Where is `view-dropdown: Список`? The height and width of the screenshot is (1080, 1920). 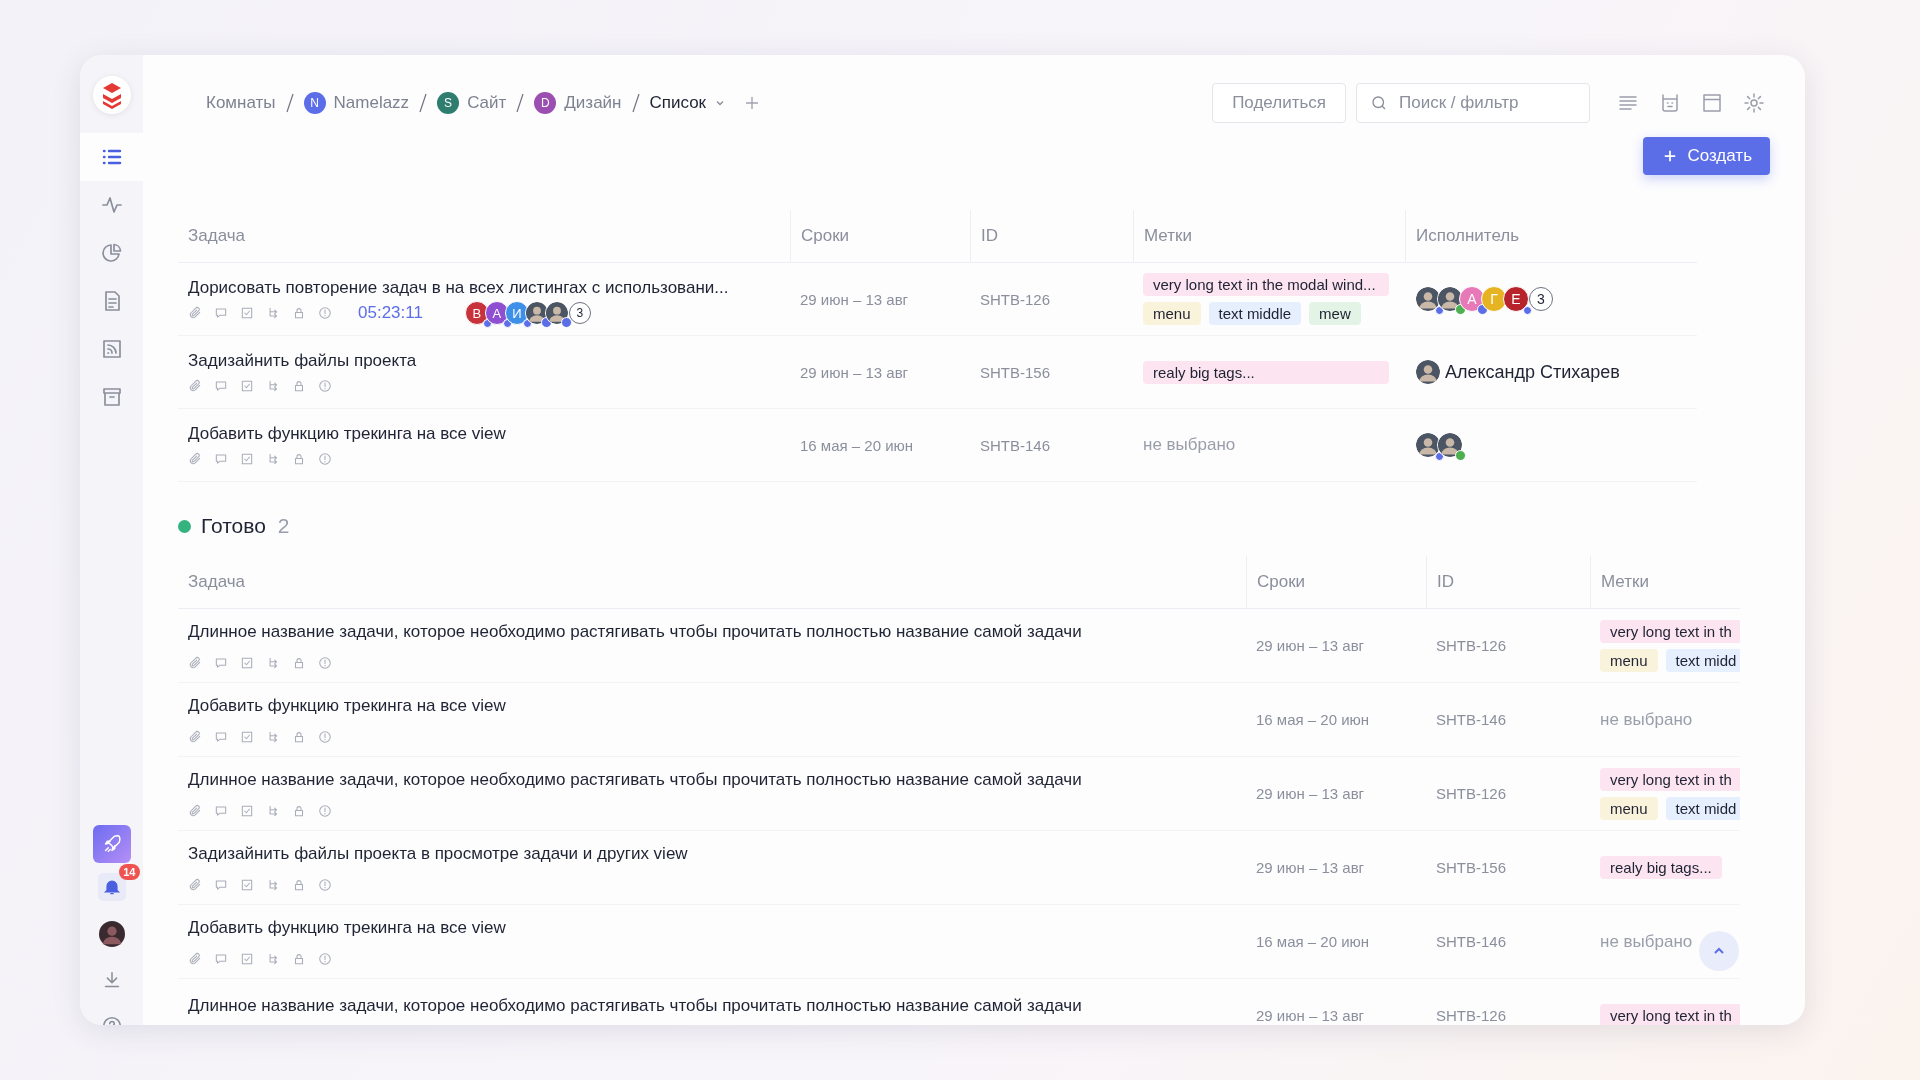
view-dropdown: Список is located at coordinates (688, 103).